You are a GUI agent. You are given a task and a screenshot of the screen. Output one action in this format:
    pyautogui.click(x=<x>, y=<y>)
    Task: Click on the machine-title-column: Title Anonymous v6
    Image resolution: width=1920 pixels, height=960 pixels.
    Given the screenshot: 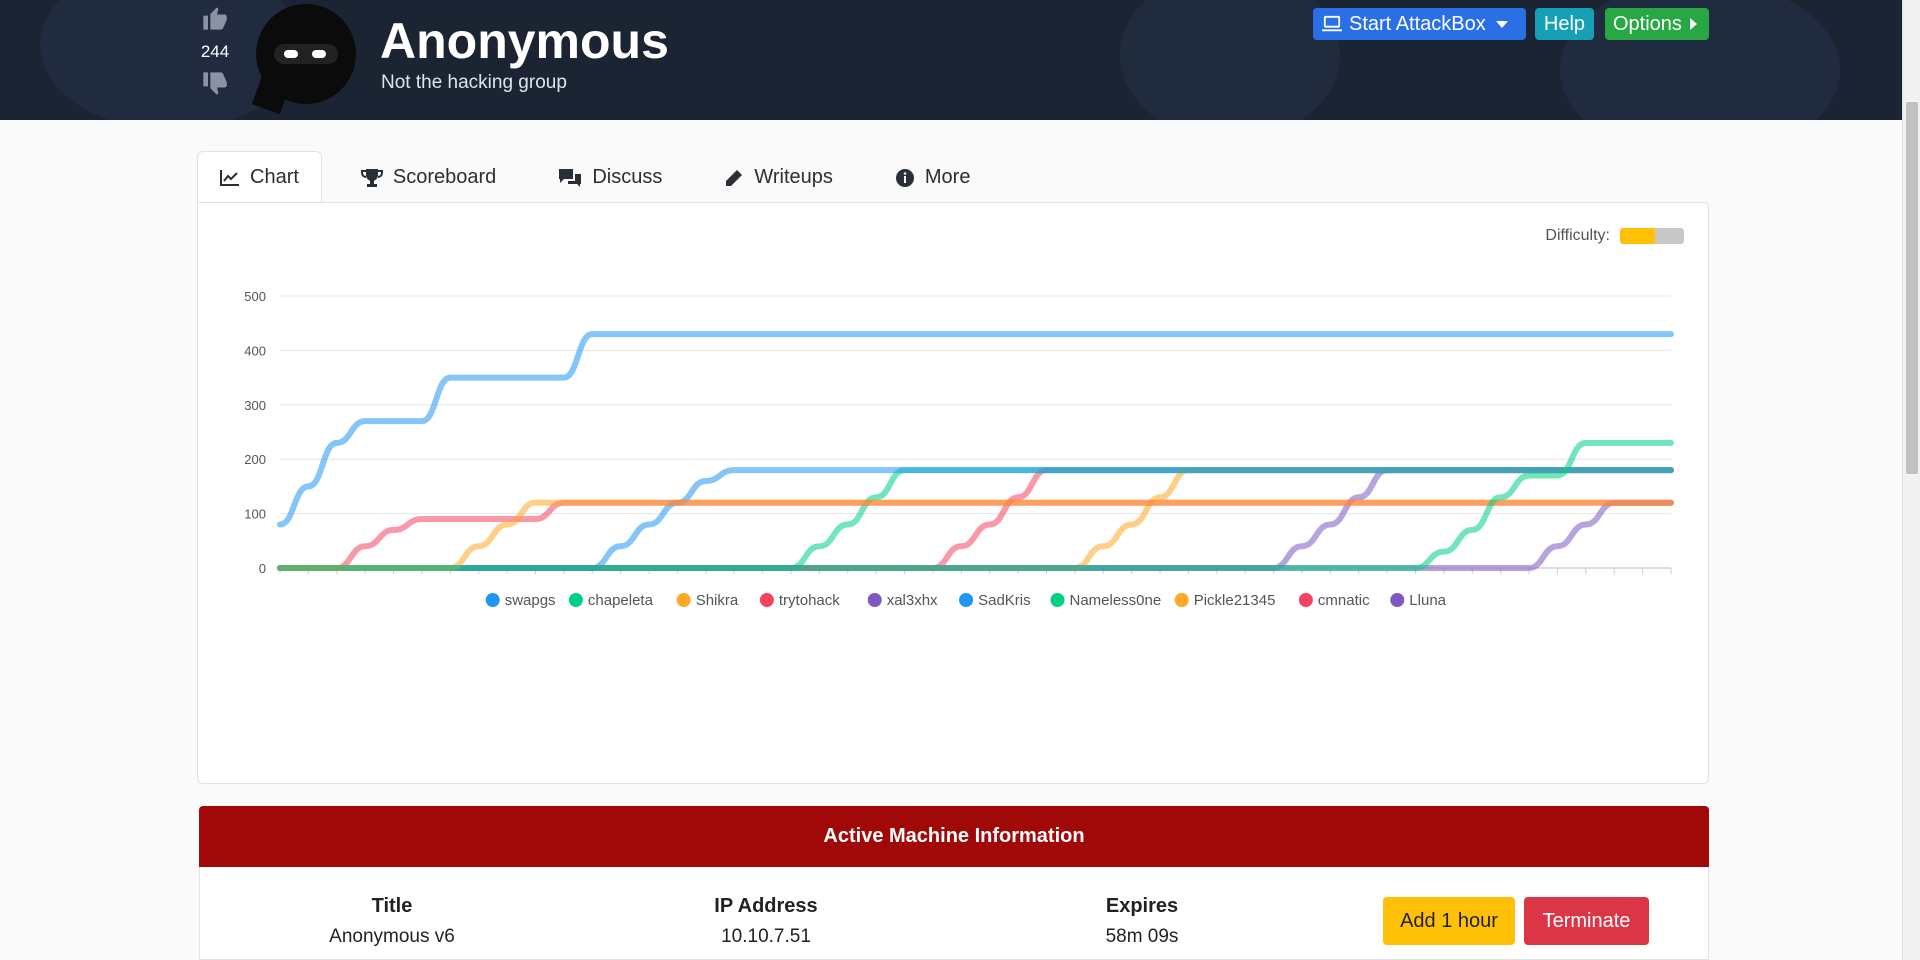 What is the action you would take?
    pyautogui.click(x=392, y=921)
    